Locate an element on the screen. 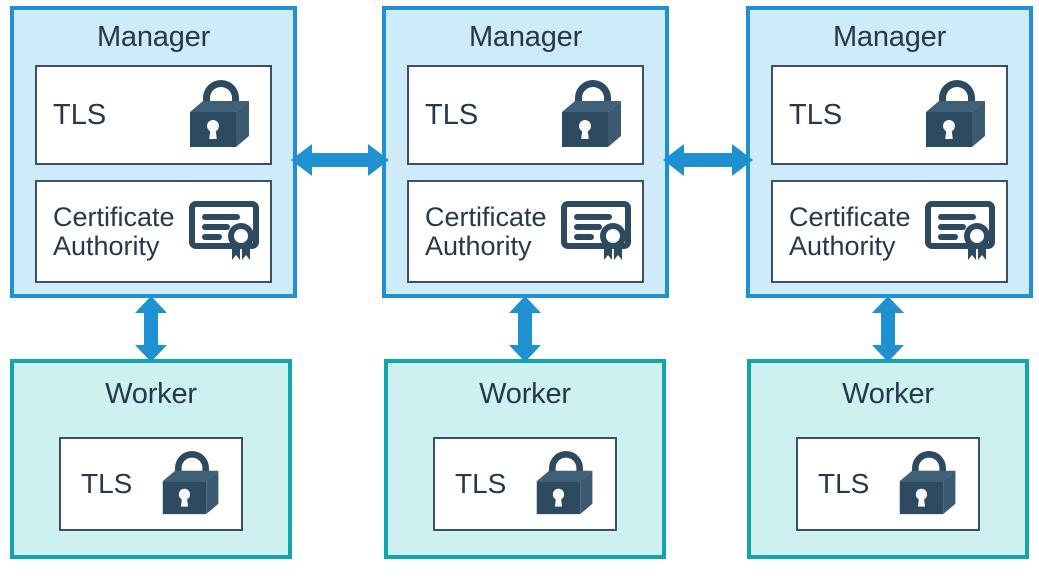  manager-node-2: Manager TLS Certificate Authority is located at coordinates (525, 152).